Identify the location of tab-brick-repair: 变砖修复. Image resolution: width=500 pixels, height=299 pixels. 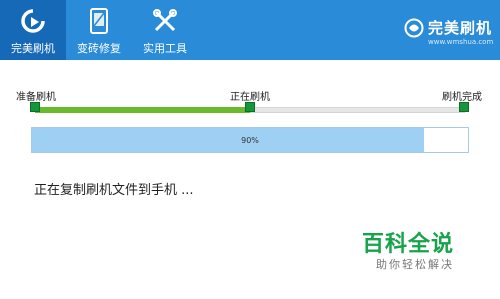
(99, 30).